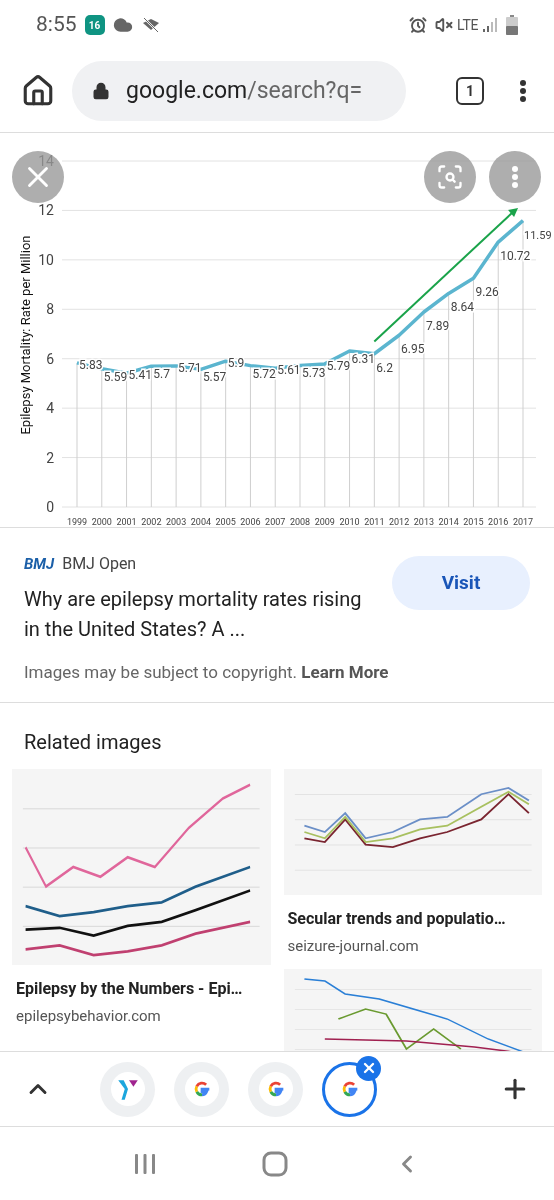 The image size is (554, 1200). What do you see at coordinates (101, 522) in the screenshot?
I see `x-tick-label: 2000` at bounding box center [101, 522].